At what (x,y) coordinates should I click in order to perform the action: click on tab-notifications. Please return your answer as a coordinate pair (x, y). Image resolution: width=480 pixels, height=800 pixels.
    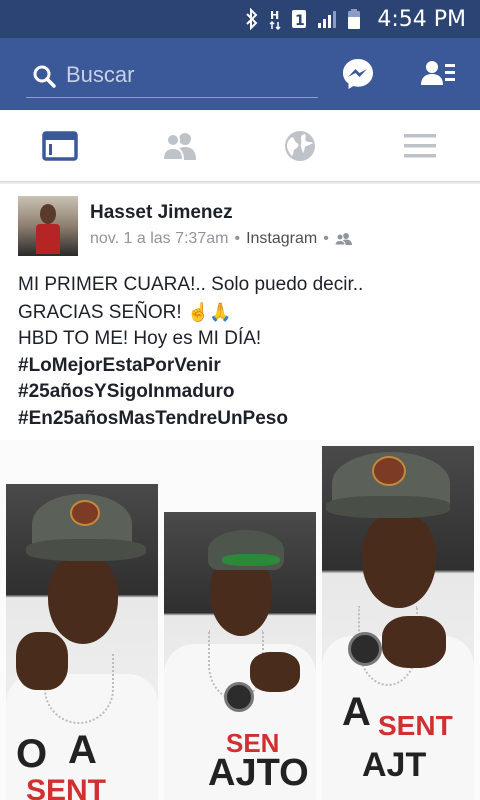
    Looking at the image, I should click on (300, 146).